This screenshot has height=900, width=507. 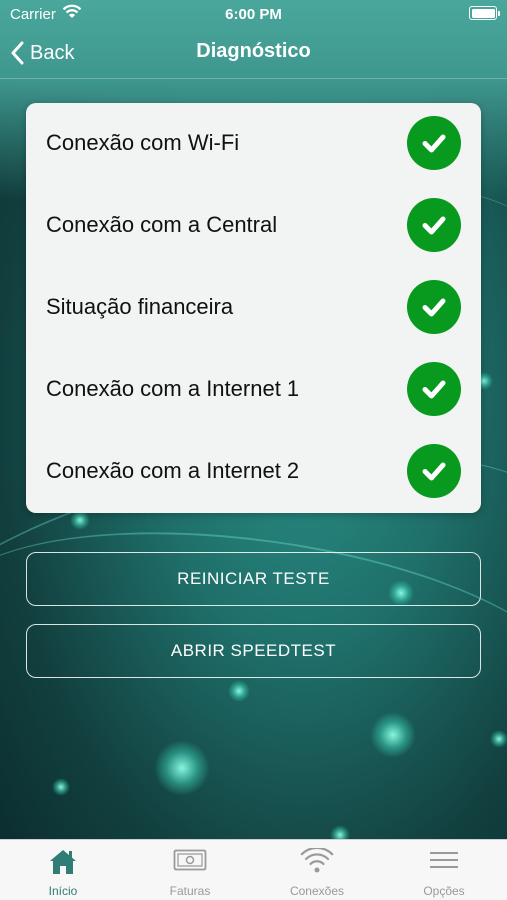 What do you see at coordinates (173, 388) in the screenshot?
I see `check-label: Conexão com a Internet 1` at bounding box center [173, 388].